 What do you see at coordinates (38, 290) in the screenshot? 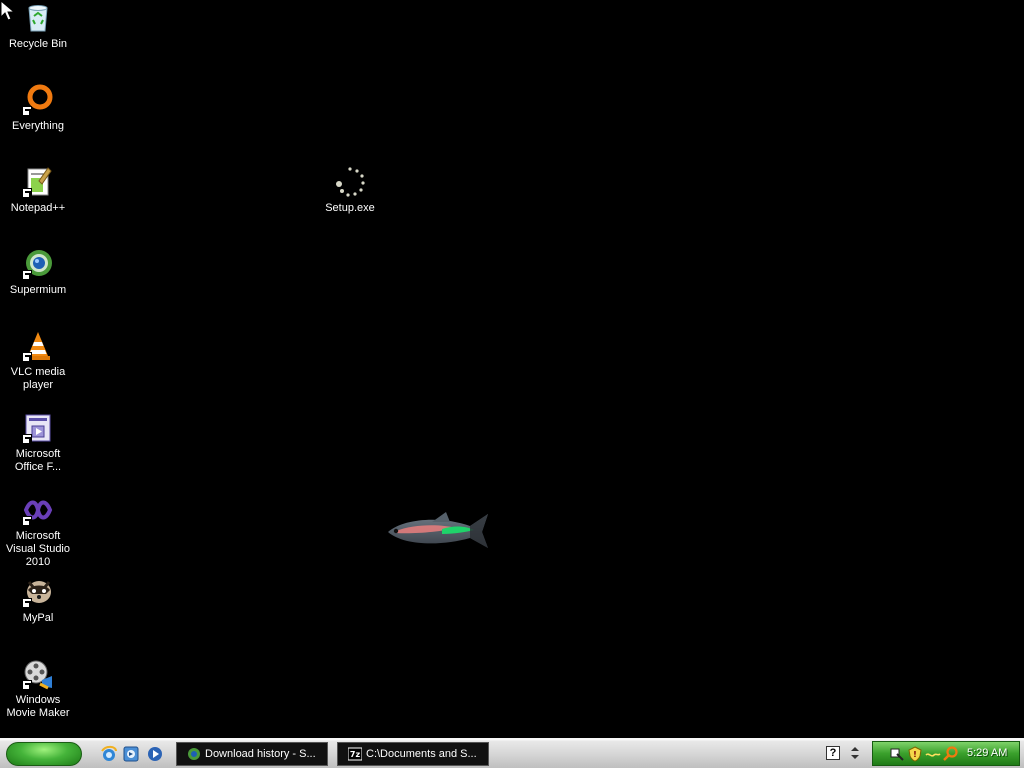
I see `desktop-icon-label: Supermium` at bounding box center [38, 290].